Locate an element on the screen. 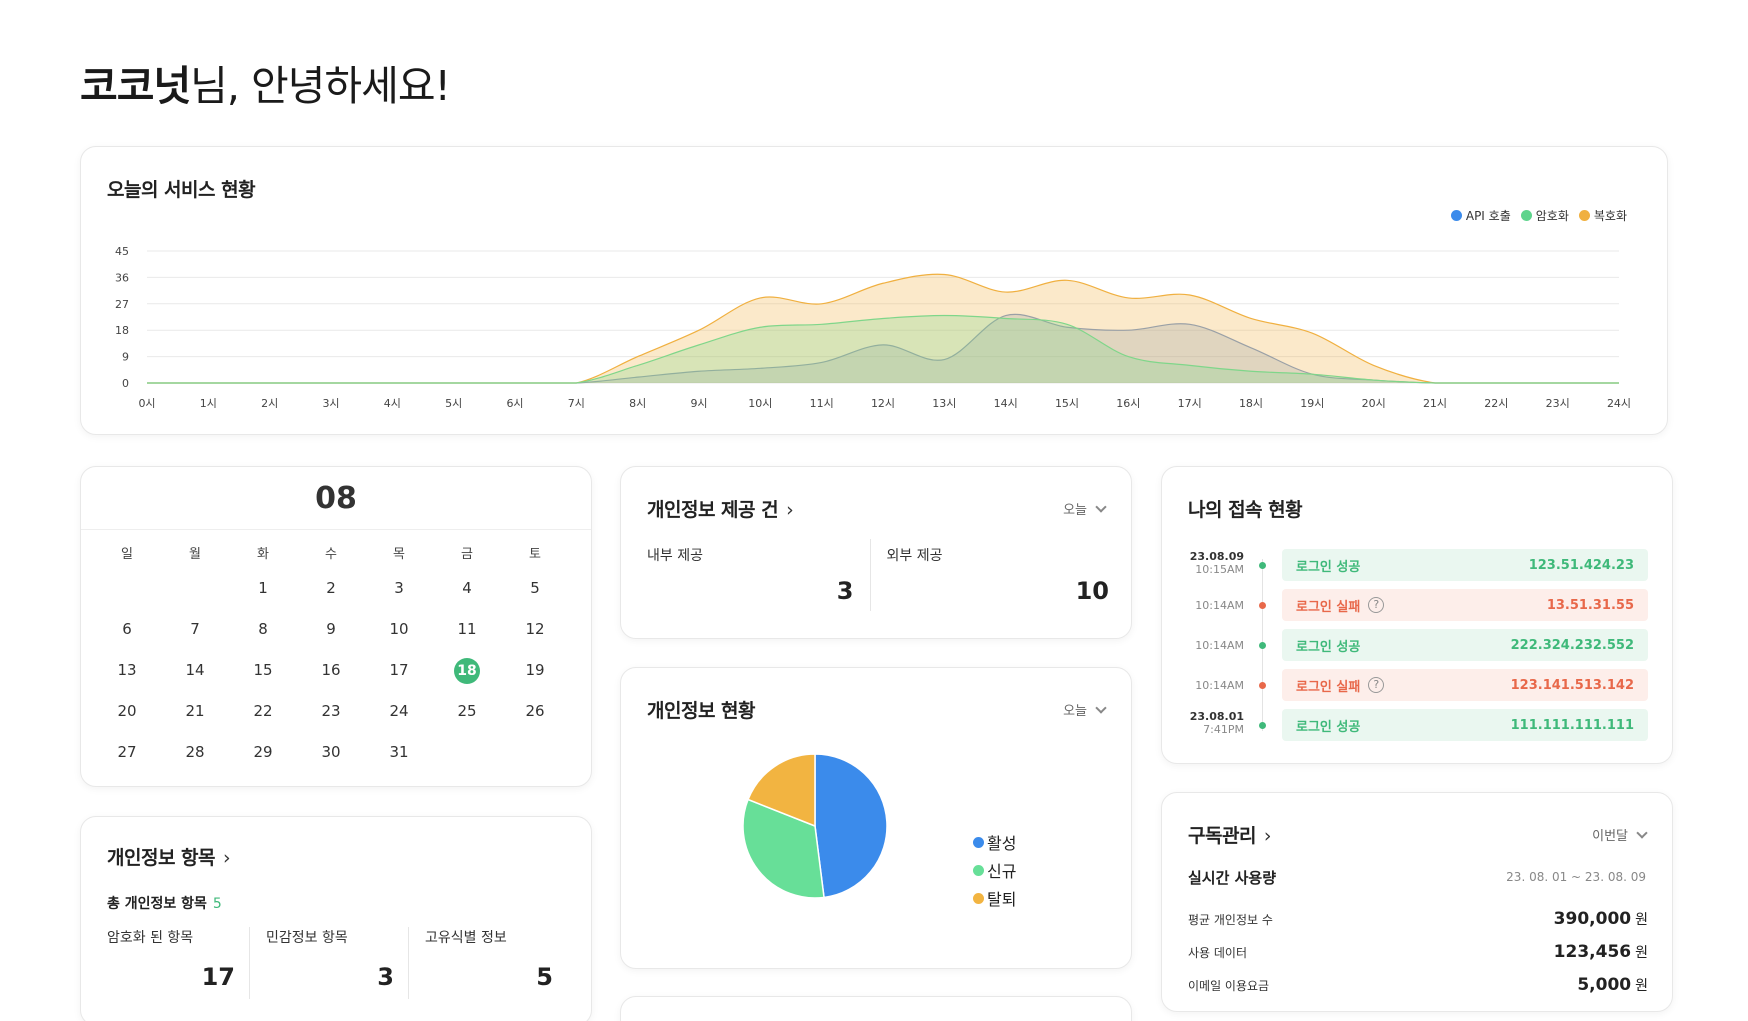 Image resolution: width=1748 pixels, height=1021 pixels. calendar-day: 29 is located at coordinates (263, 759).